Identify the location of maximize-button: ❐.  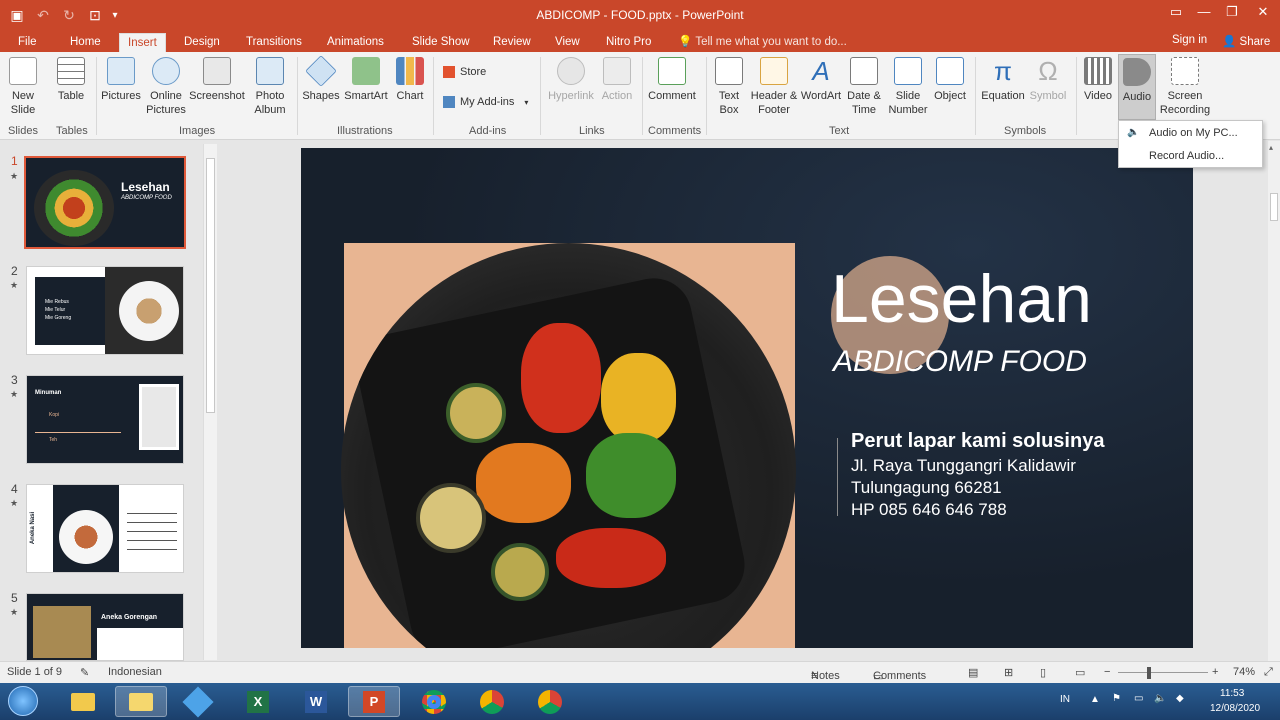
(1232, 12).